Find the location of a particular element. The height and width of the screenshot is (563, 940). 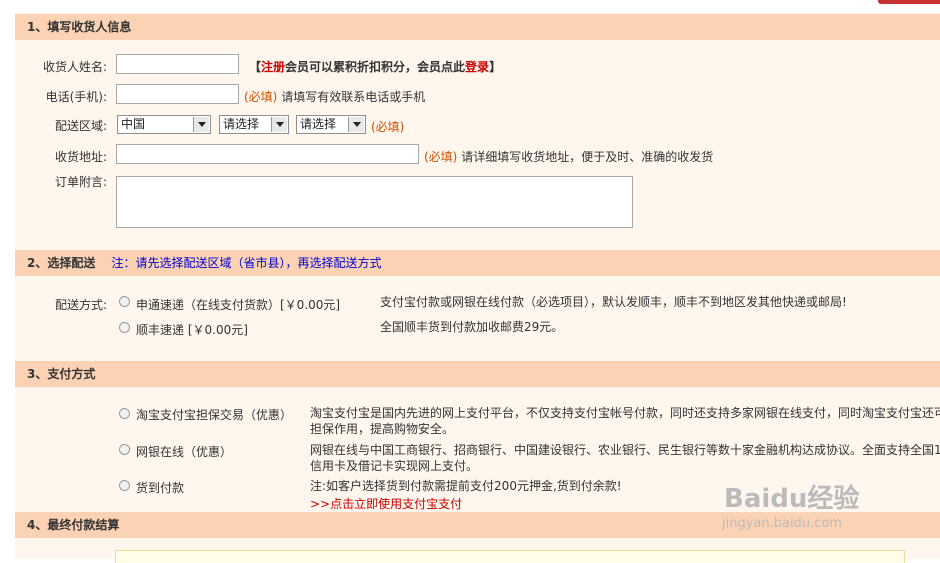

section-payment-title: 3、支付方式 is located at coordinates (61, 374).